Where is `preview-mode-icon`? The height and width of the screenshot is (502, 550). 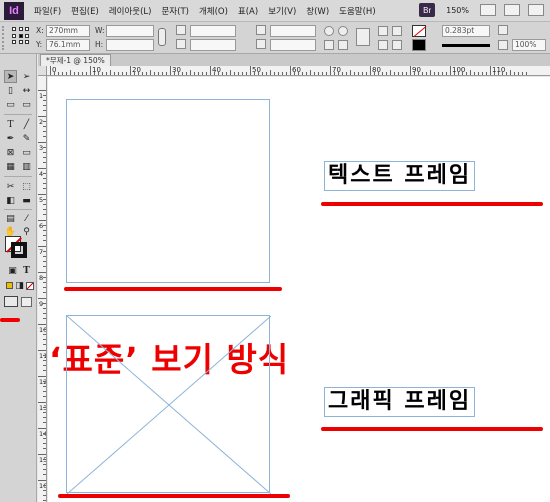 preview-mode-icon is located at coordinates (26, 302).